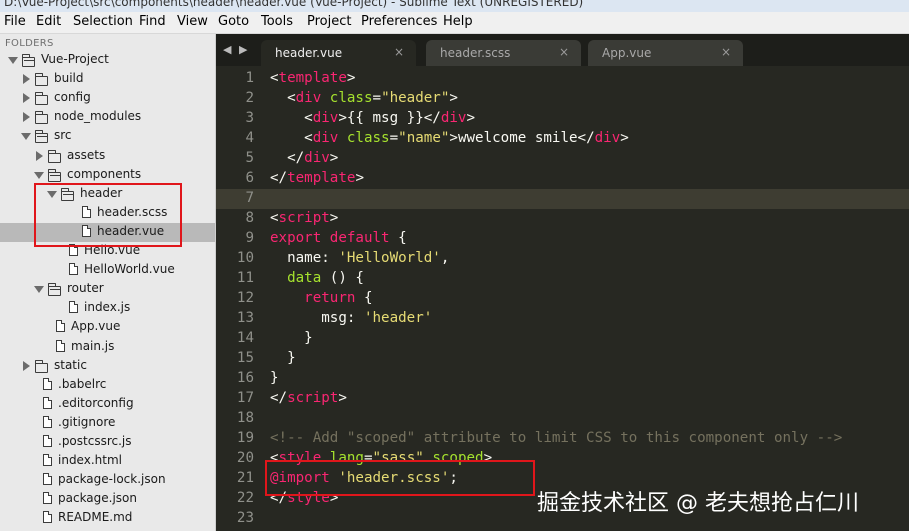  Describe the element at coordinates (107, 270) in the screenshot. I see `tree-file-helloworld-vue: HelloWorld.vue` at that location.